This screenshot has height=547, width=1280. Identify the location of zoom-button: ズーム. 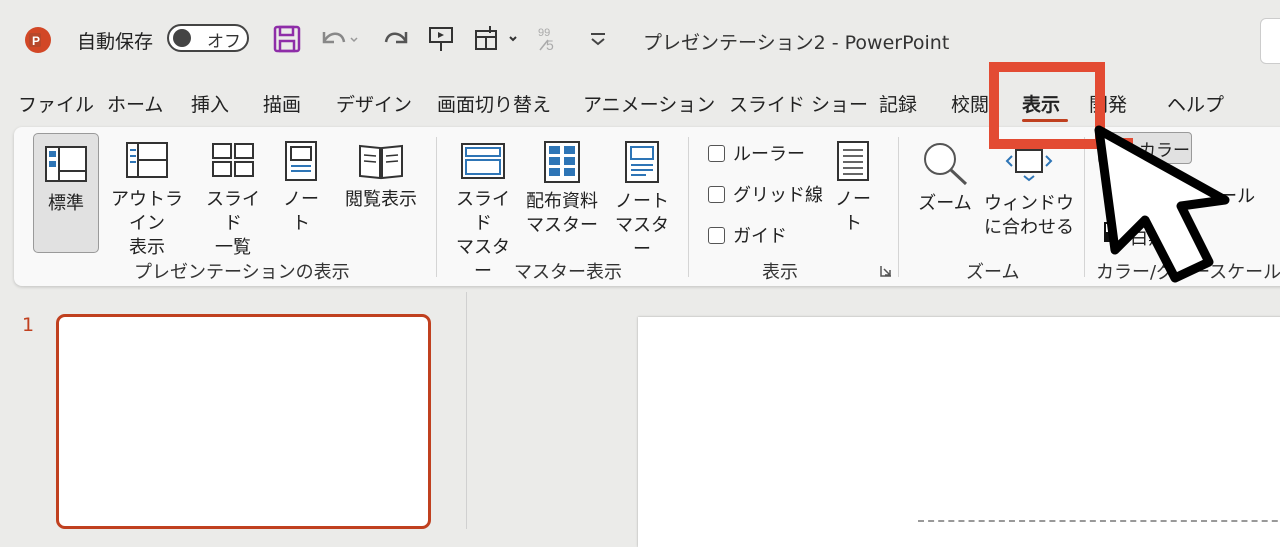
(945, 178).